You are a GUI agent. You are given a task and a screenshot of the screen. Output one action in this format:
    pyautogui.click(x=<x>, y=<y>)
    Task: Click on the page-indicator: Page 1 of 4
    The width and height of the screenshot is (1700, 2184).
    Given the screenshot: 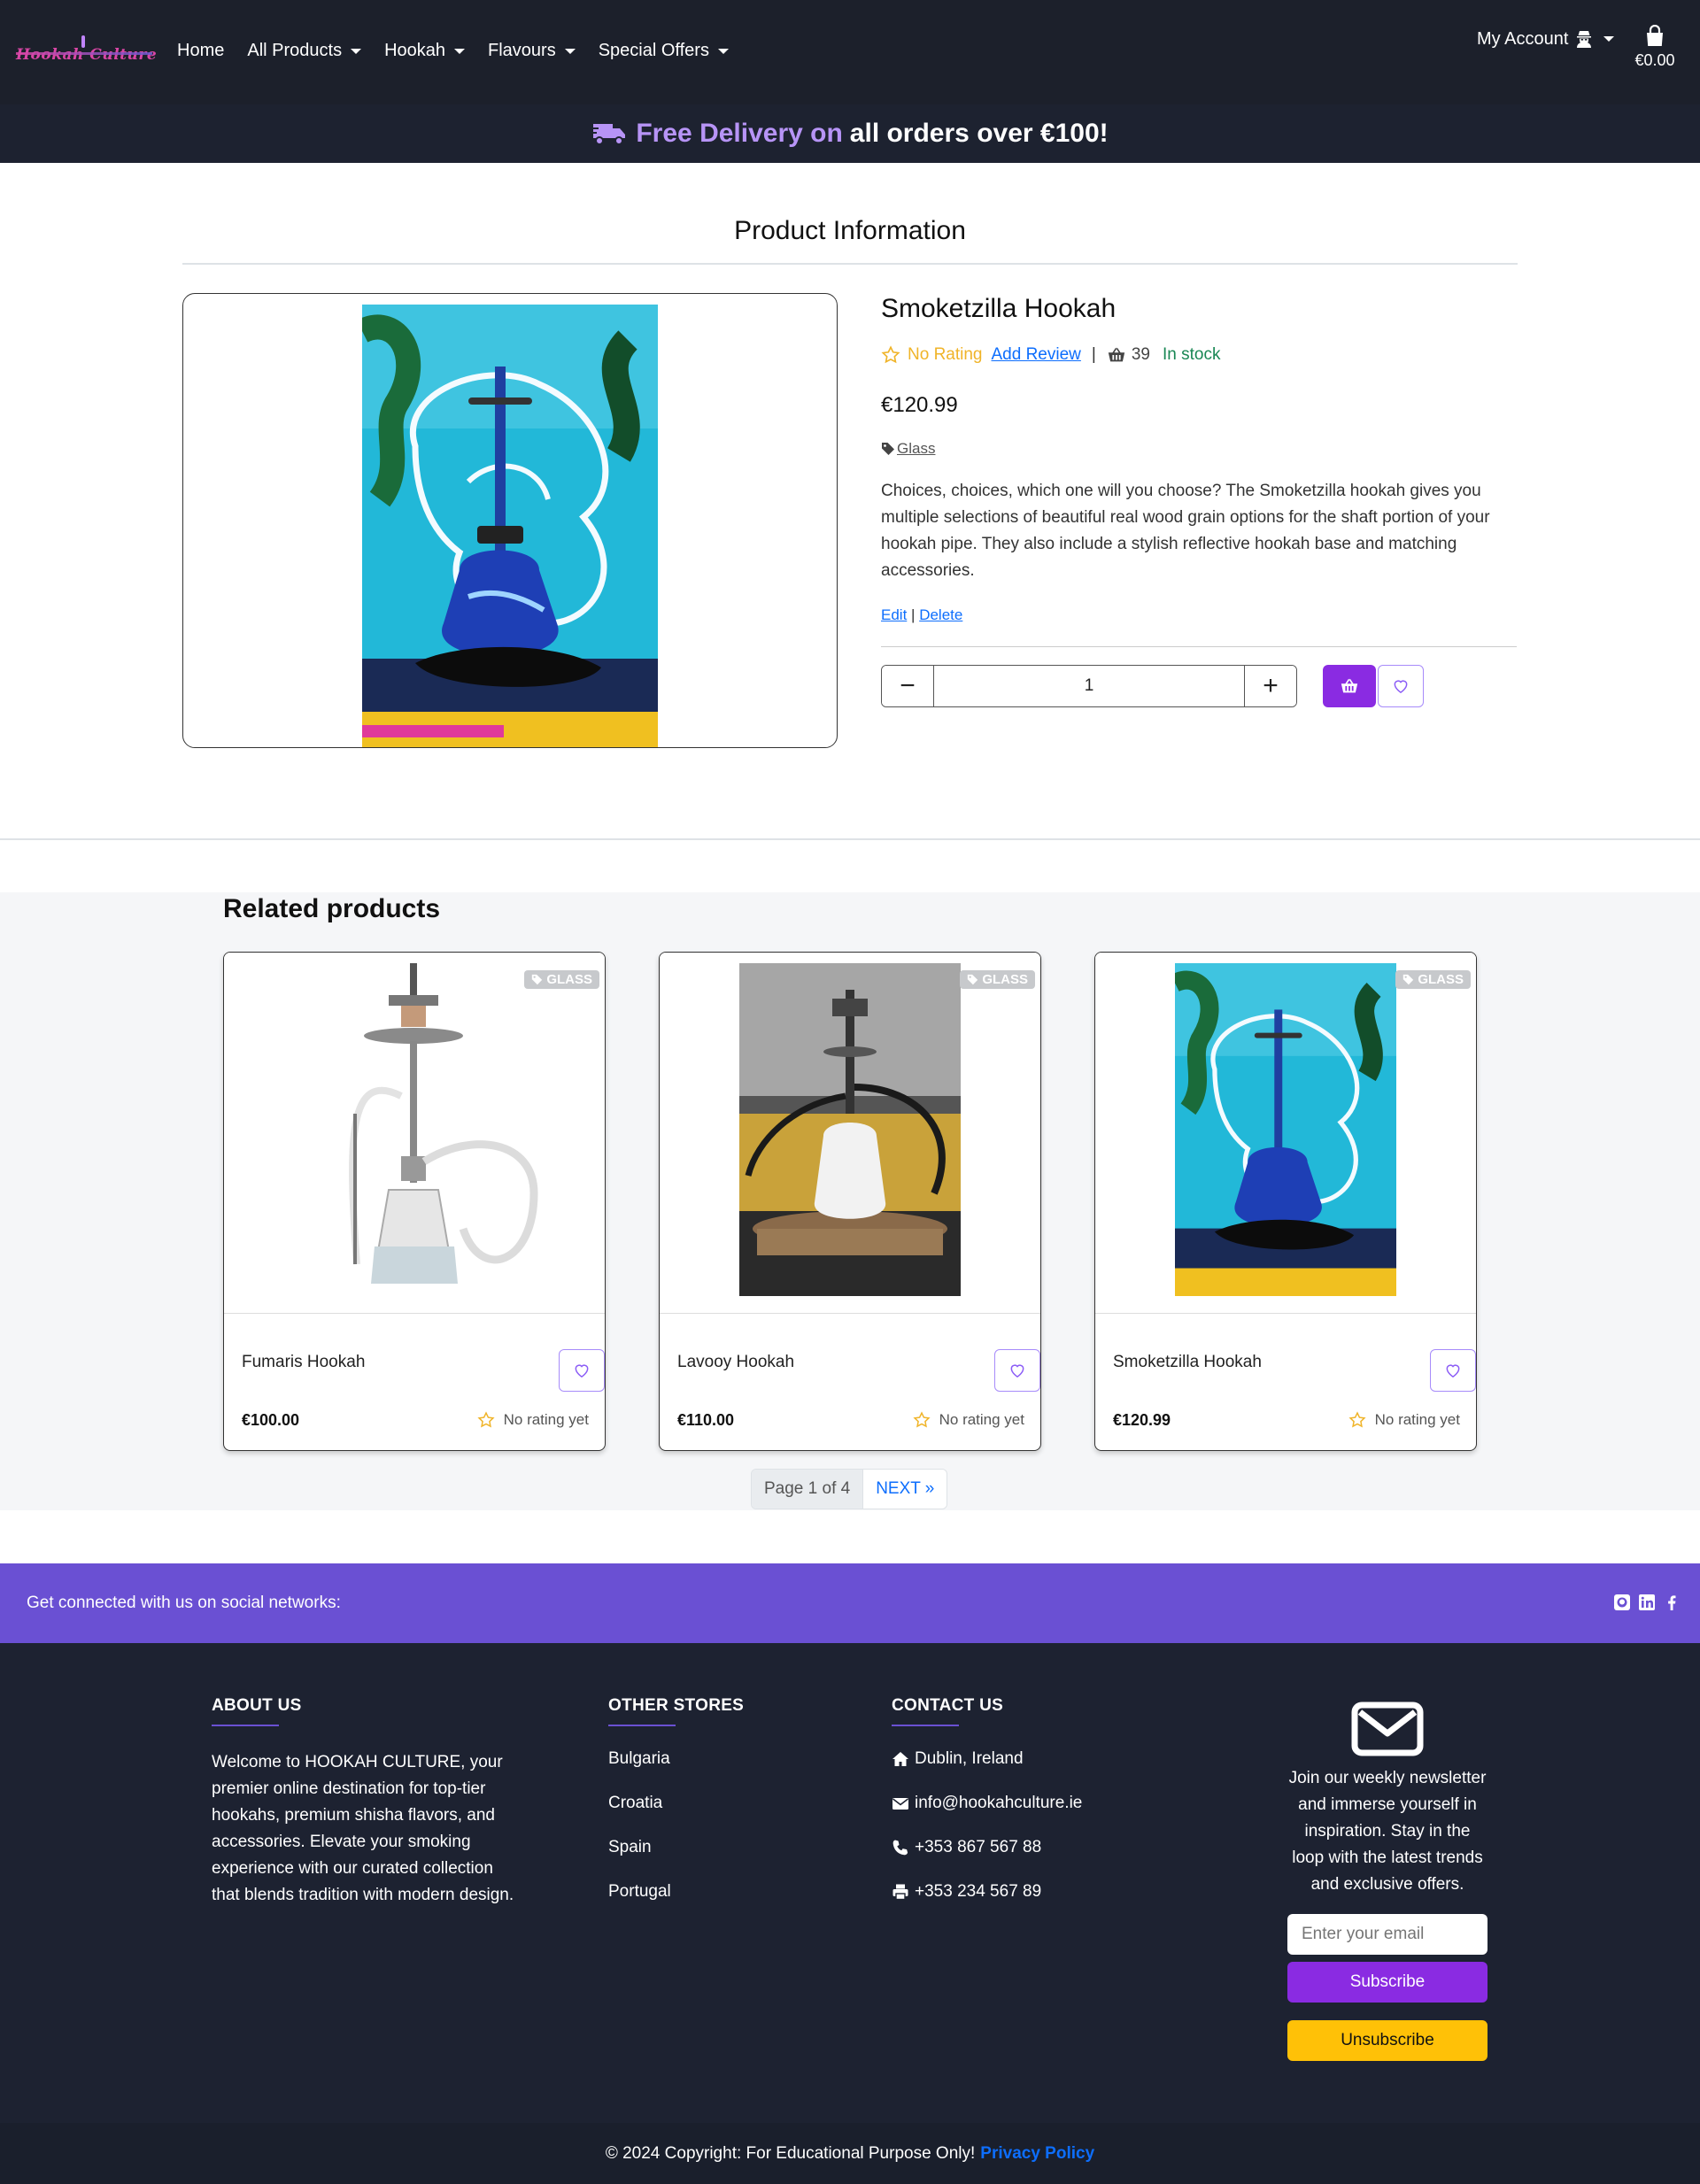 What is the action you would take?
    pyautogui.click(x=807, y=1489)
    